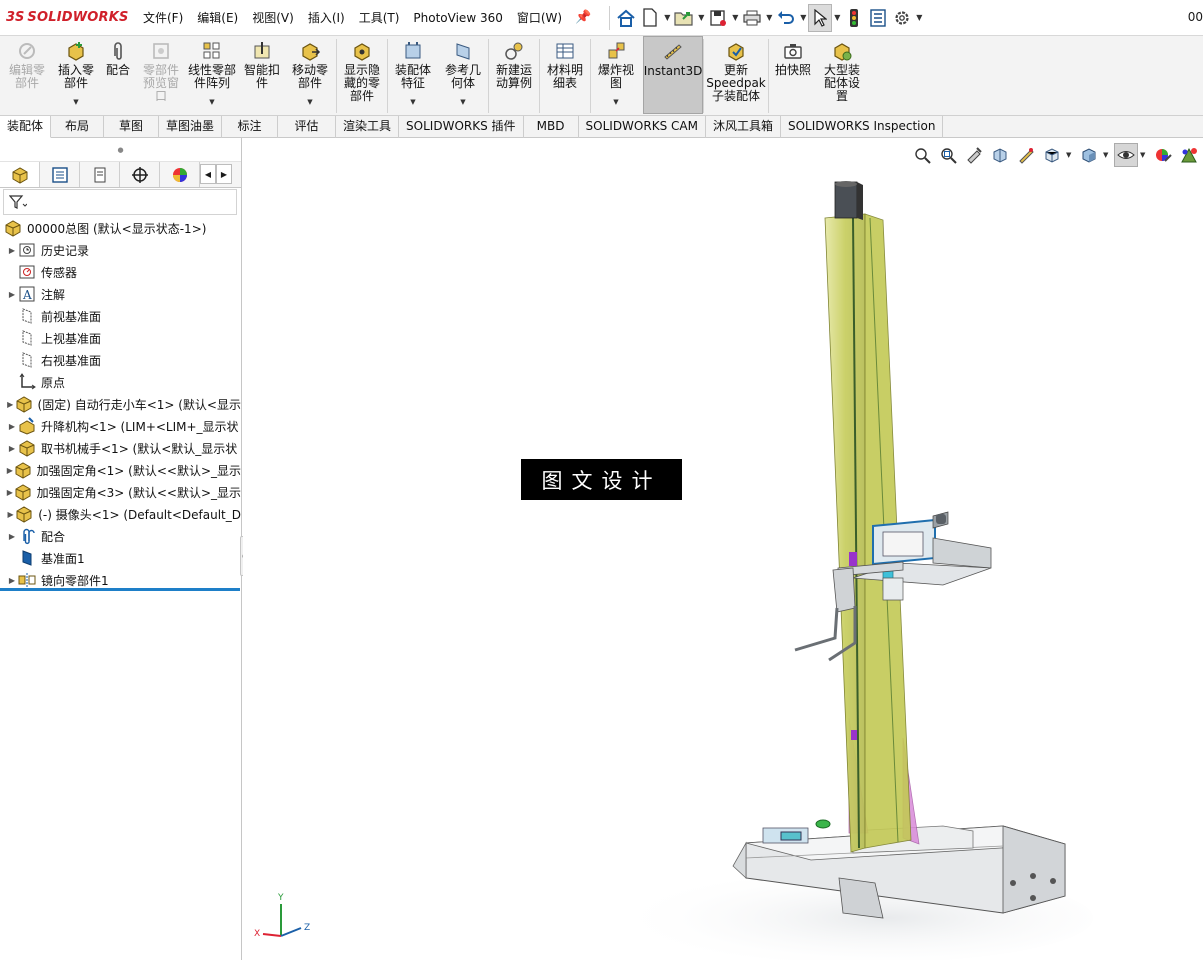 This screenshot has width=1203, height=960. I want to click on open-folder-icon, so click(684, 18).